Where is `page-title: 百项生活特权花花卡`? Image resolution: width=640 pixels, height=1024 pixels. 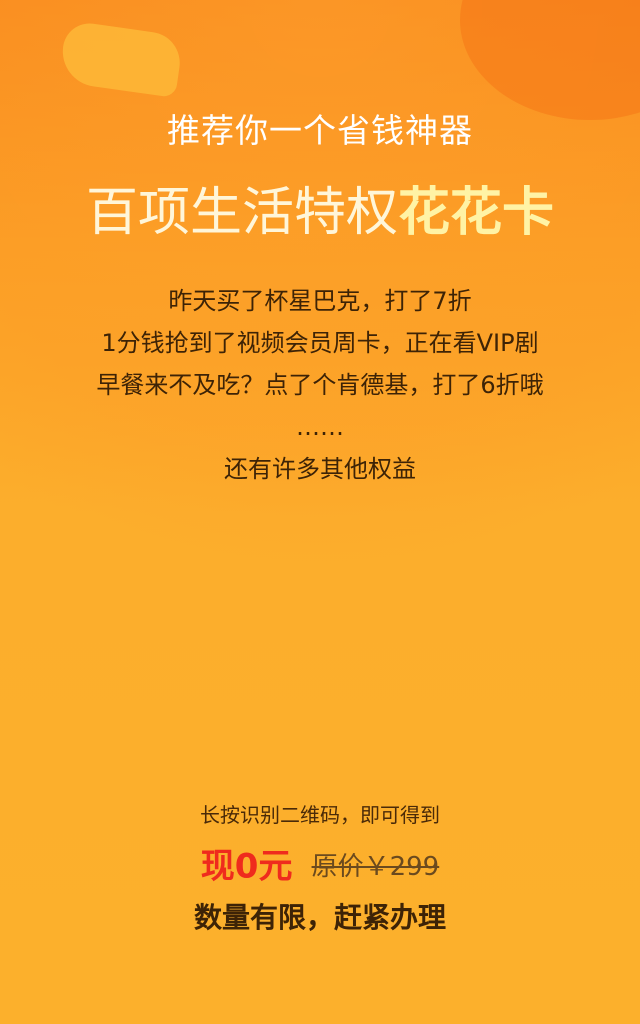
page-title: 百项生活特权花花卡 is located at coordinates (320, 207).